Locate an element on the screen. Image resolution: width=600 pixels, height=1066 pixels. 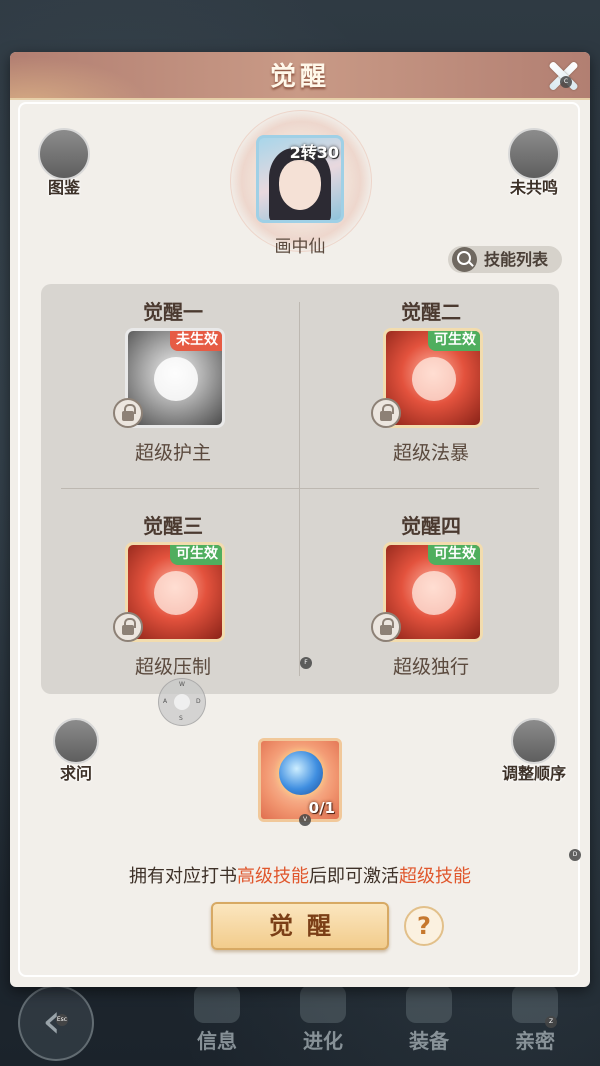
key-hint-close: C is located at coordinates (566, 82).